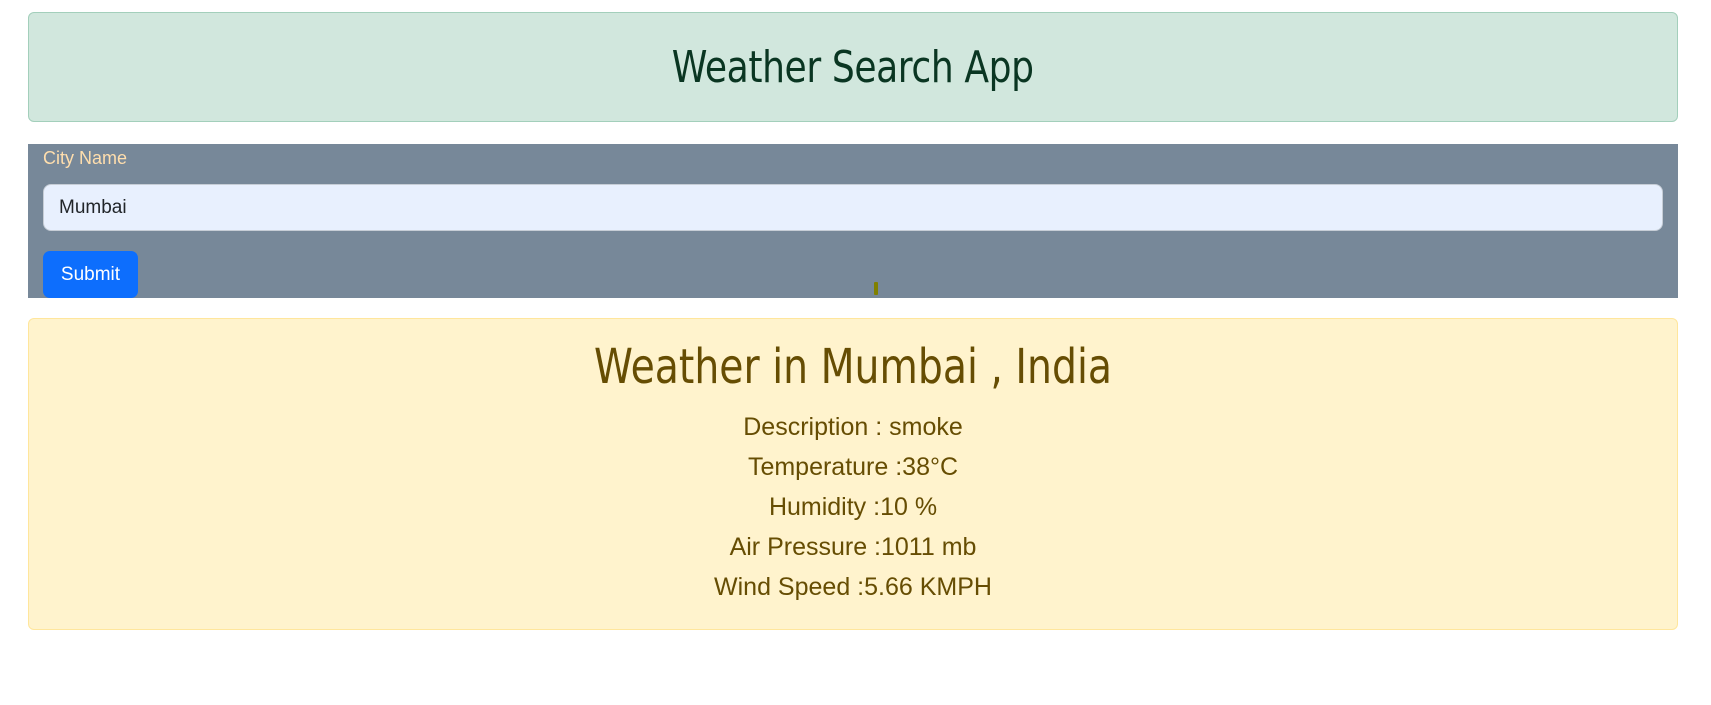 This screenshot has width=1711, height=705. Describe the element at coordinates (853, 427) in the screenshot. I see `weather-description: Description : smoke` at that location.